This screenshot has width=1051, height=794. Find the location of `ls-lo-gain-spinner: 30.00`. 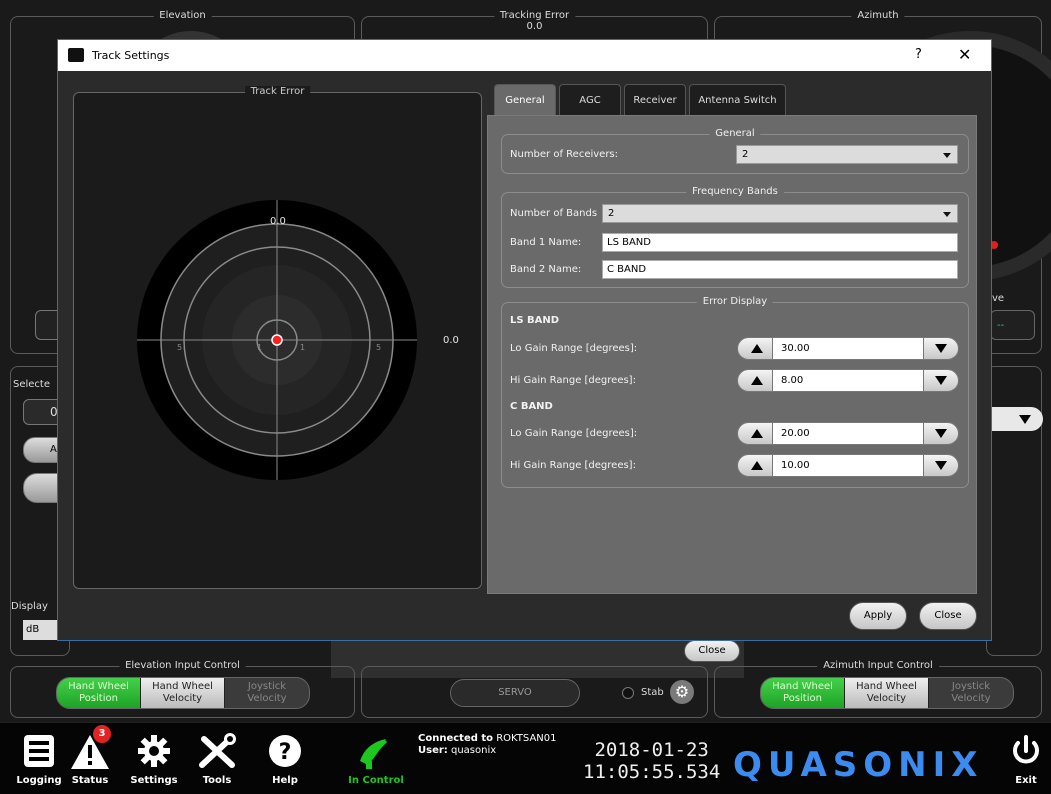

ls-lo-gain-spinner: 30.00 is located at coordinates (848, 348).